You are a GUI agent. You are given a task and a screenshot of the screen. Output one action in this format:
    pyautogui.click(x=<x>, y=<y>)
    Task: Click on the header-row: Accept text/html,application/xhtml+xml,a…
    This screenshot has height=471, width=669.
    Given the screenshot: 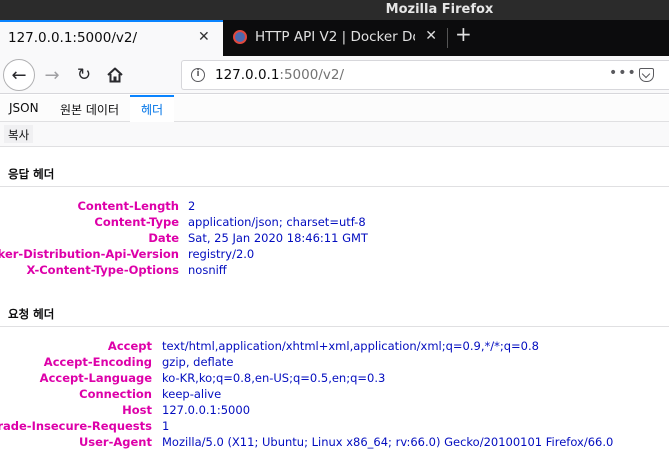 What is the action you would take?
    pyautogui.click(x=334, y=346)
    